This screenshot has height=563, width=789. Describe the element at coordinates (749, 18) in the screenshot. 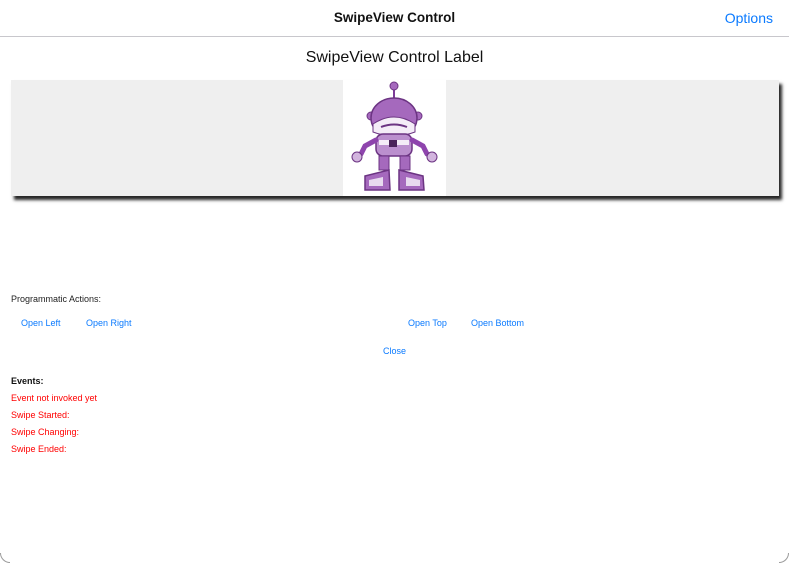

I see `options-button: Options` at that location.